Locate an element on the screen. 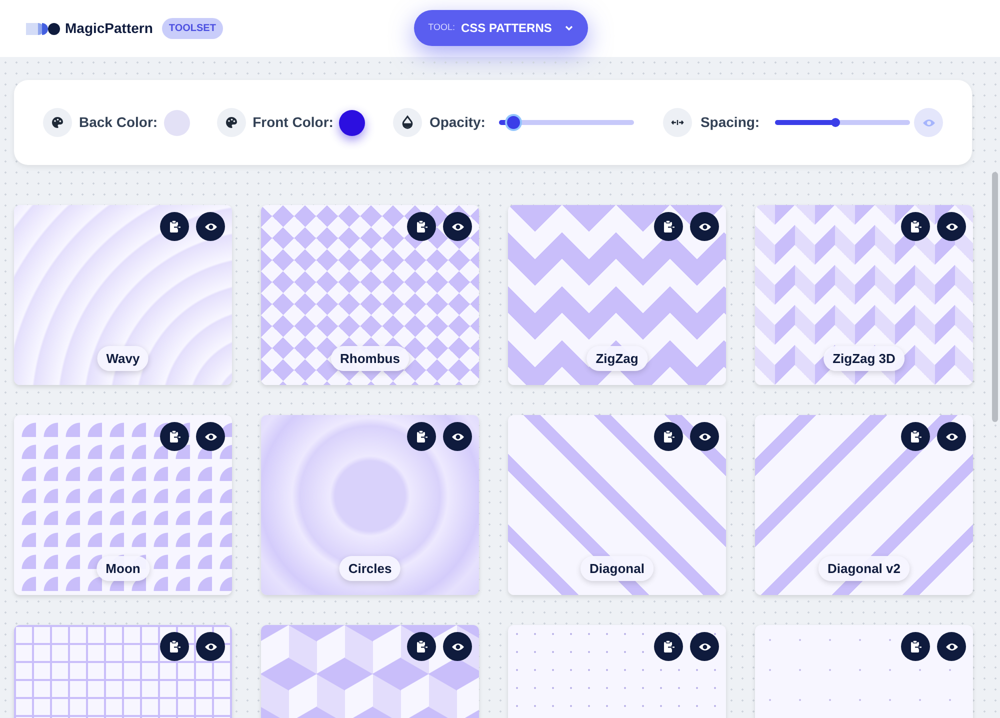  pattern-card: ZigZag is located at coordinates (617, 295).